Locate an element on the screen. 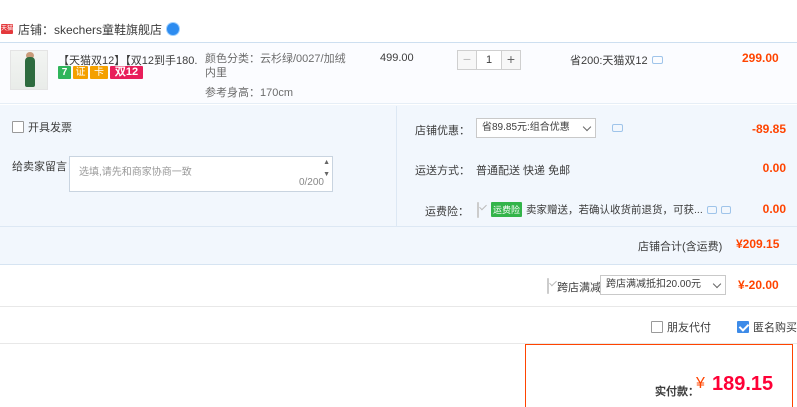  thumb-figure-body is located at coordinates (30, 72).